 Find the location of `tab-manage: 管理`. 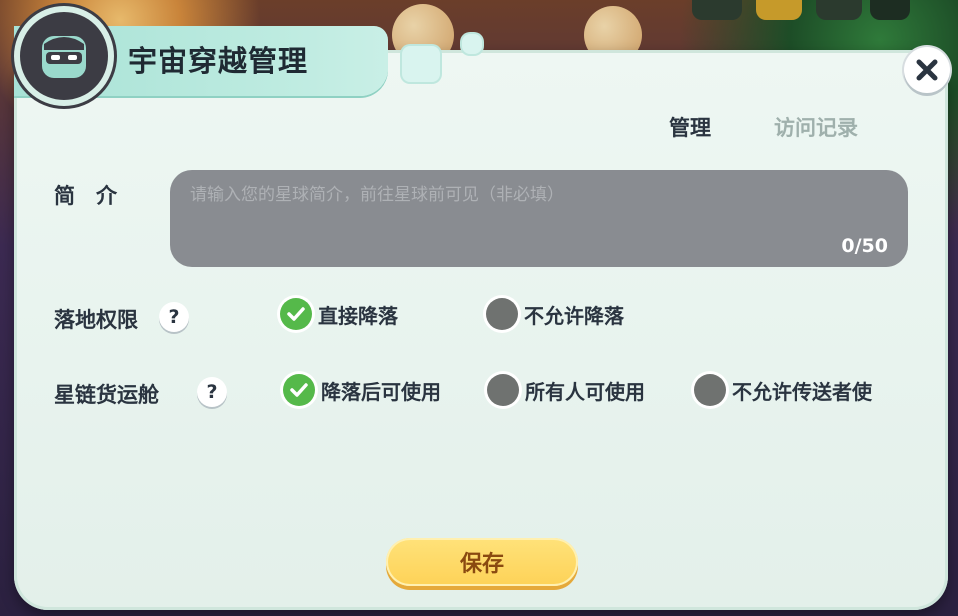

tab-manage: 管理 is located at coordinates (690, 127).